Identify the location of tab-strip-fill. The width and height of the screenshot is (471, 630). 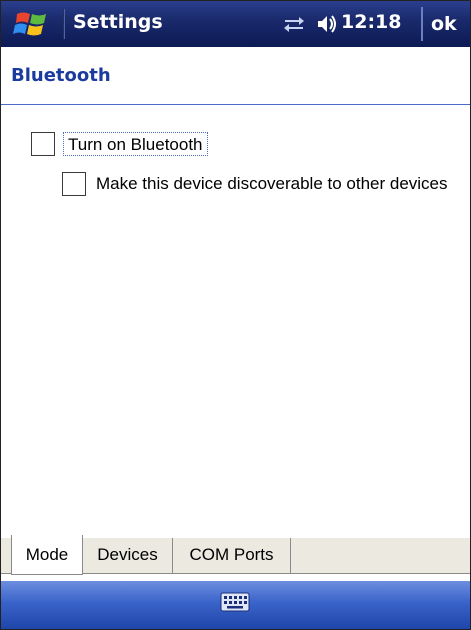
(380, 556).